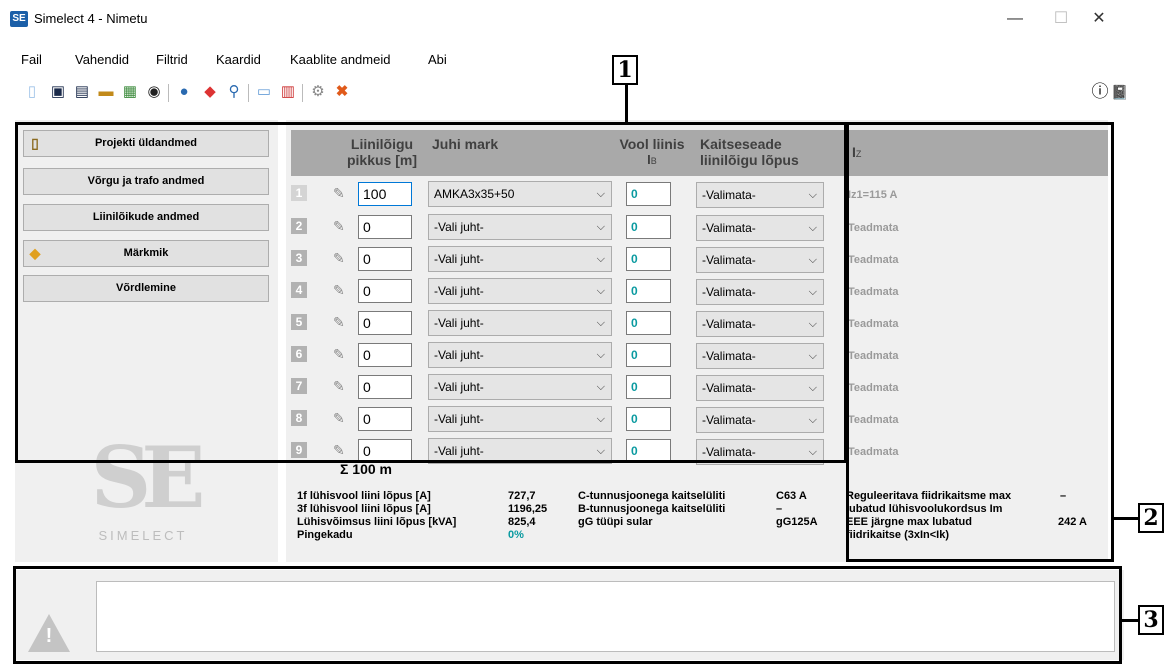  I want to click on menu-filtrid: Filtrid, so click(172, 59).